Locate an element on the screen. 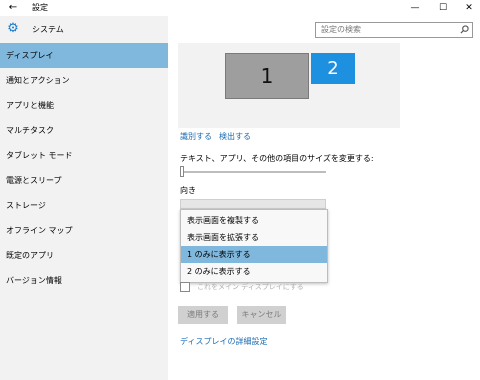 Image resolution: width=480 pixels, height=380 pixels. search-input: 設定の検索 is located at coordinates (394, 30).